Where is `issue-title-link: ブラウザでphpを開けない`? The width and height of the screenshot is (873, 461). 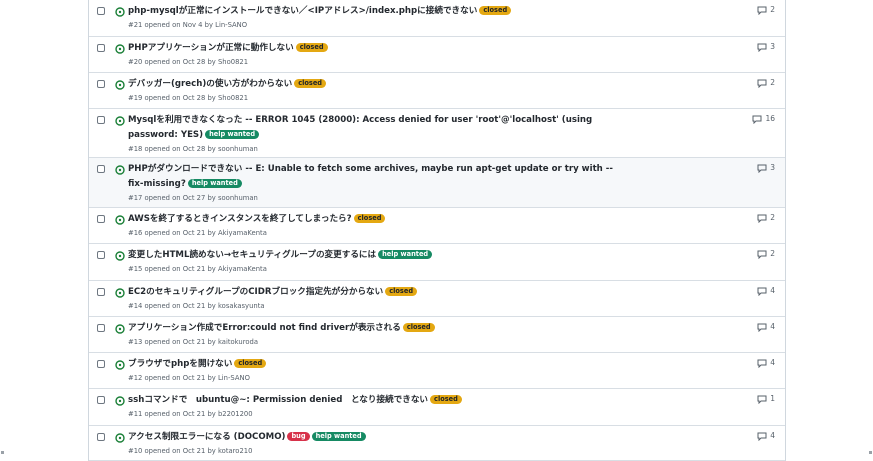
issue-title-link: ブラウザでphpを開けない is located at coordinates (180, 364).